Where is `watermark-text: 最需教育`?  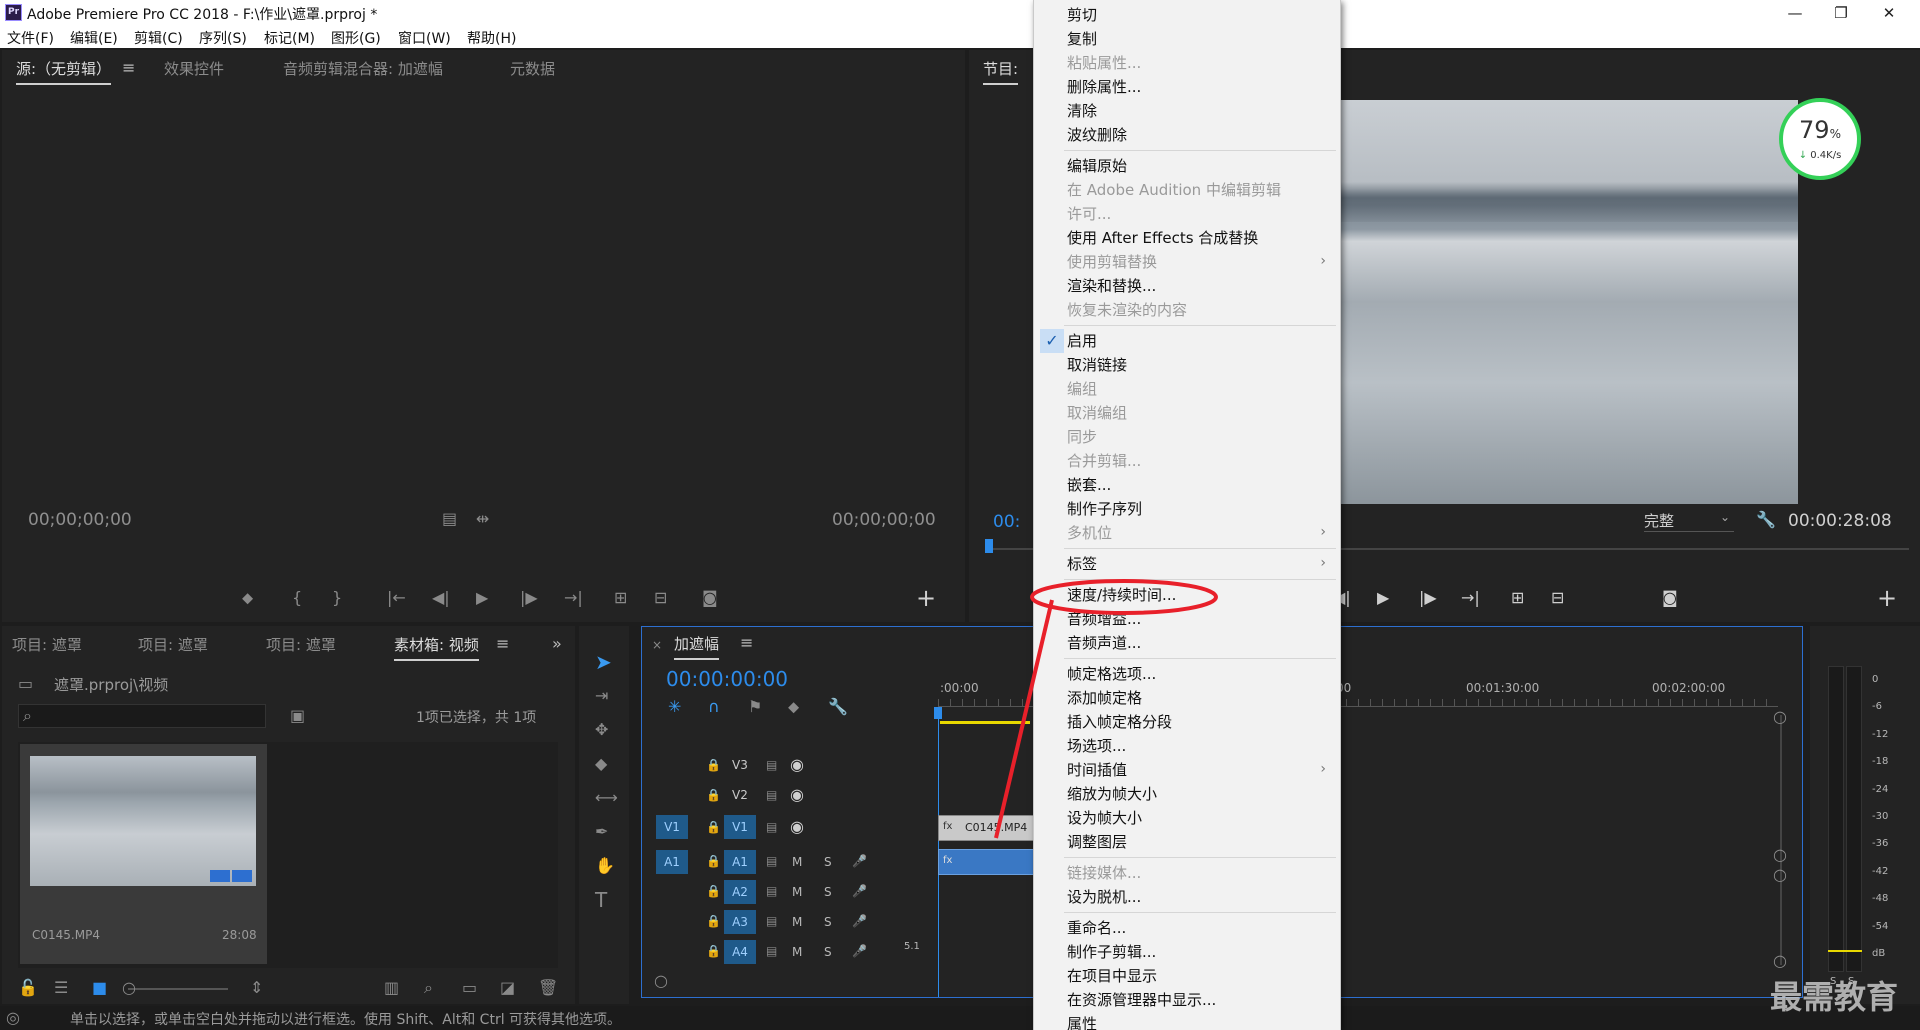 watermark-text: 最需教育 is located at coordinates (1834, 997).